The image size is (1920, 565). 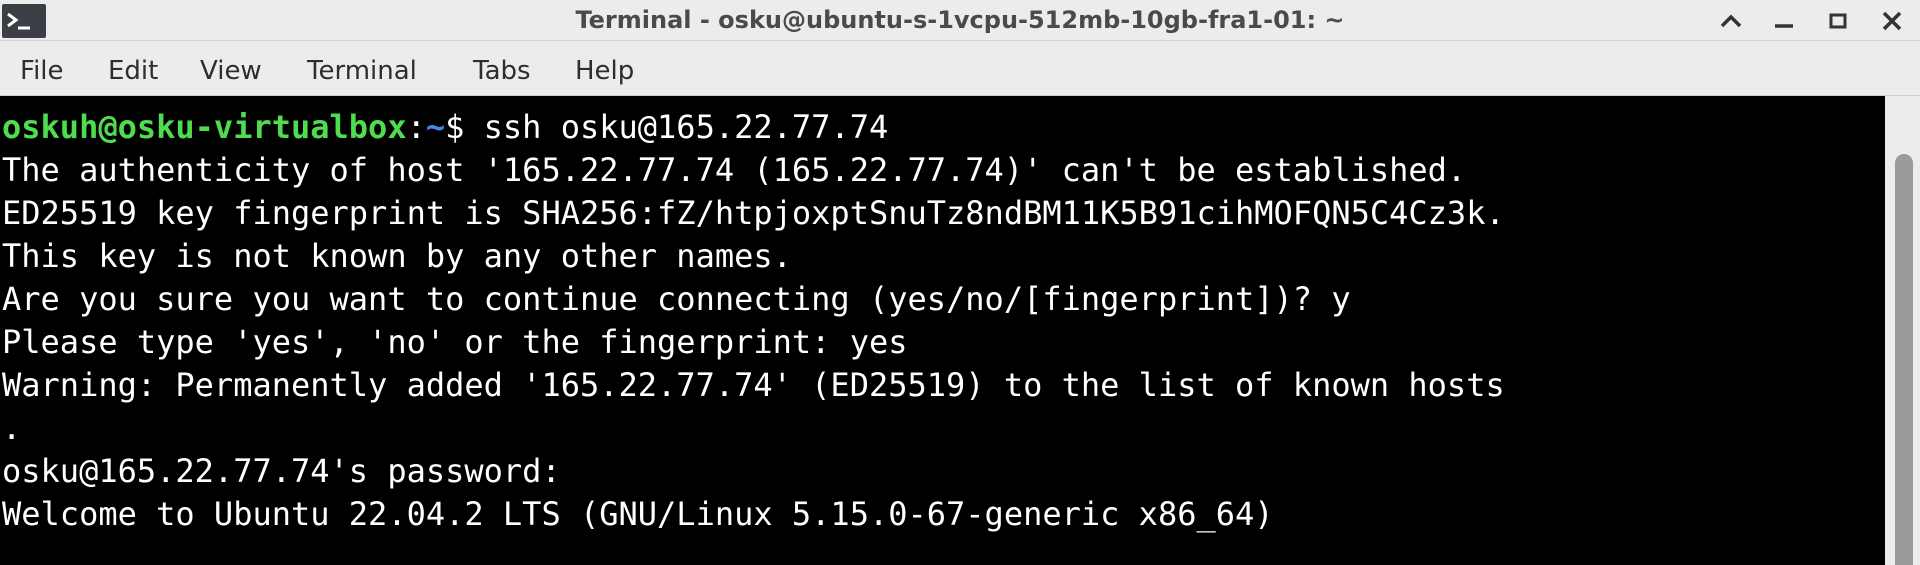 What do you see at coordinates (960, 68) in the screenshot?
I see `menu-bar: File Edit View Terminal Tabs Help` at bounding box center [960, 68].